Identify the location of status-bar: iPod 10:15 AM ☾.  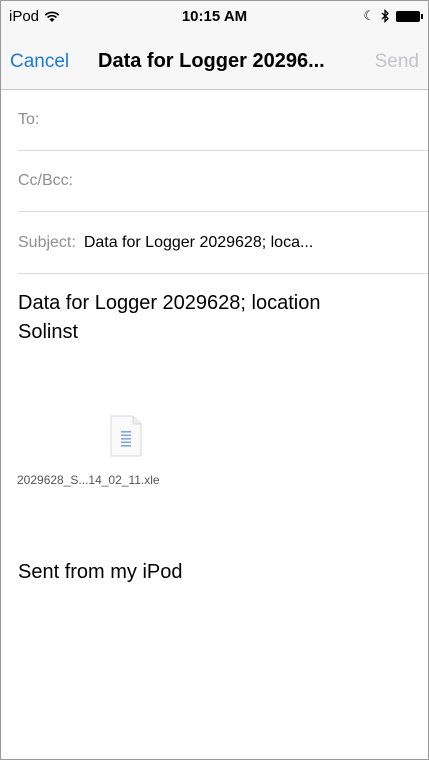
(214, 18).